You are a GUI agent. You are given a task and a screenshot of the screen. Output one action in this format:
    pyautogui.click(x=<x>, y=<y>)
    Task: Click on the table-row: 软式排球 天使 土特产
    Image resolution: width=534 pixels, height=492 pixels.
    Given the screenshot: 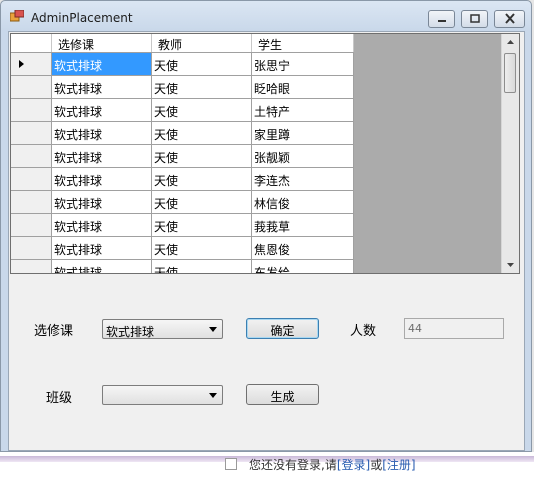 What is the action you would take?
    pyautogui.click(x=182, y=110)
    